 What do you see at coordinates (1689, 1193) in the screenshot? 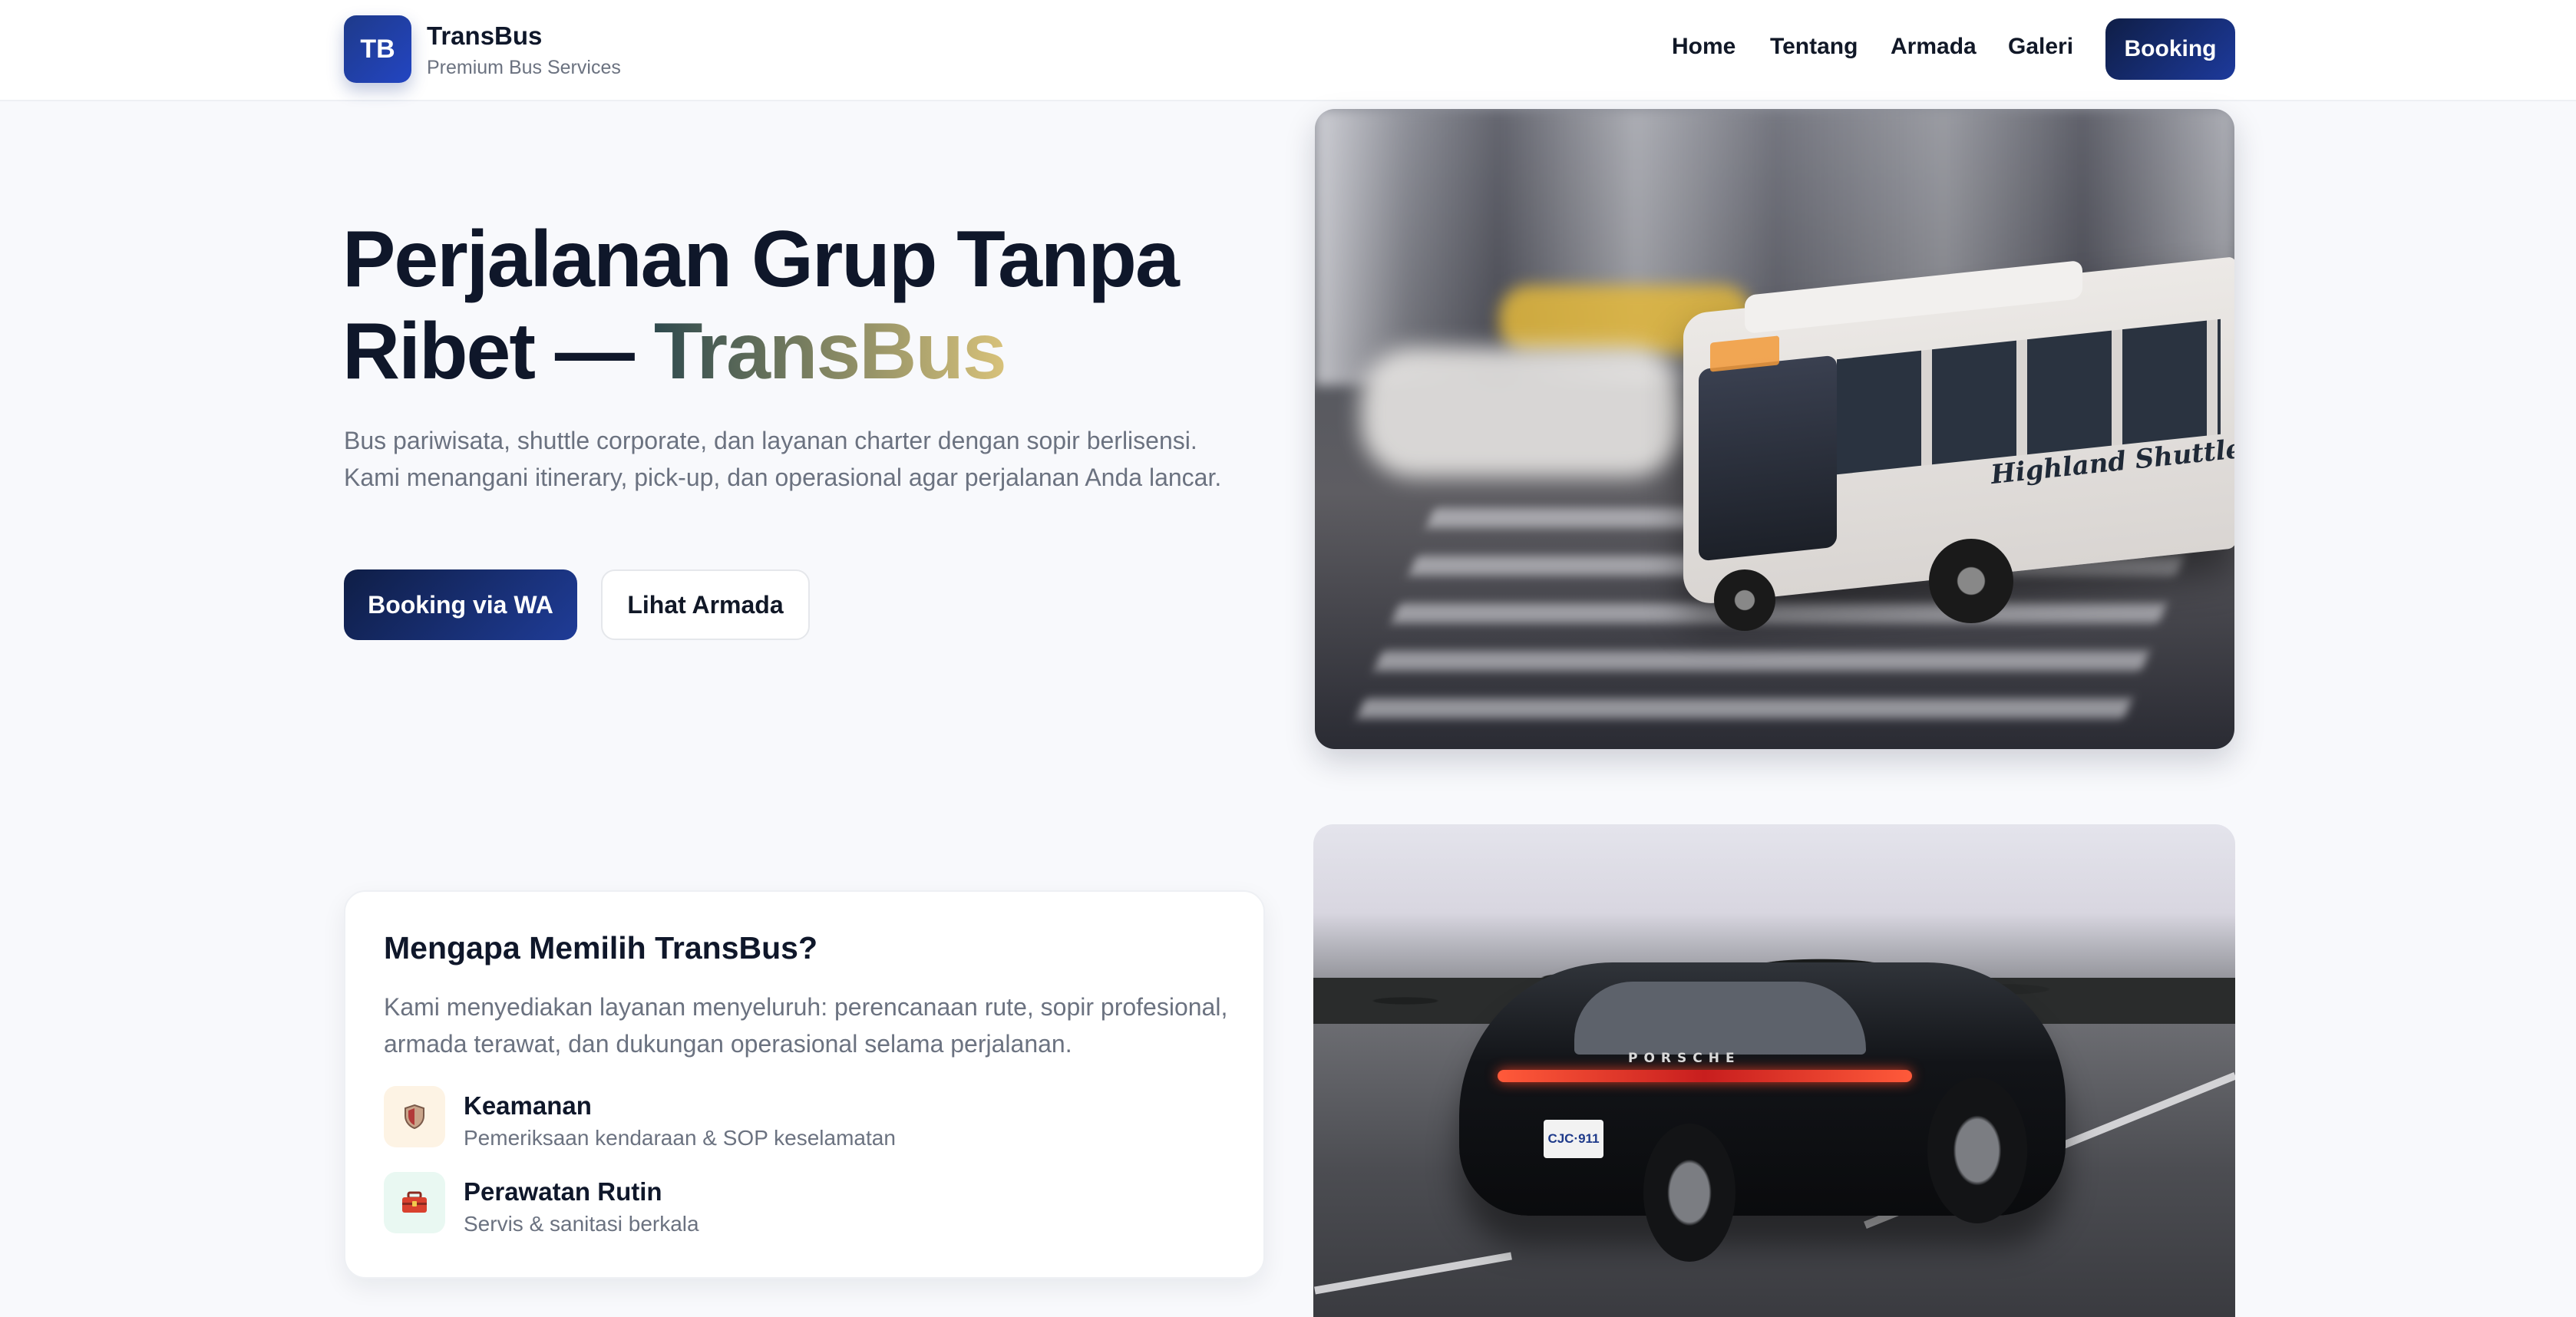
I see `car-rear-left-wheel` at bounding box center [1689, 1193].